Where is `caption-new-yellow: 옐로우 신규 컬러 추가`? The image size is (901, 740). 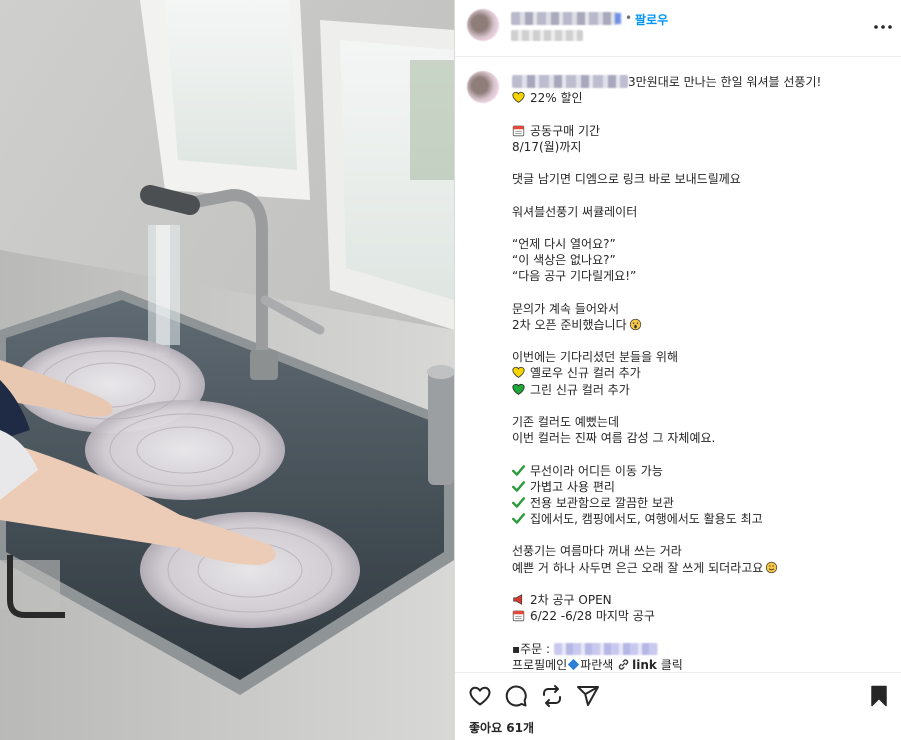 caption-new-yellow: 옐로우 신규 컬러 추가 is located at coordinates (585, 373).